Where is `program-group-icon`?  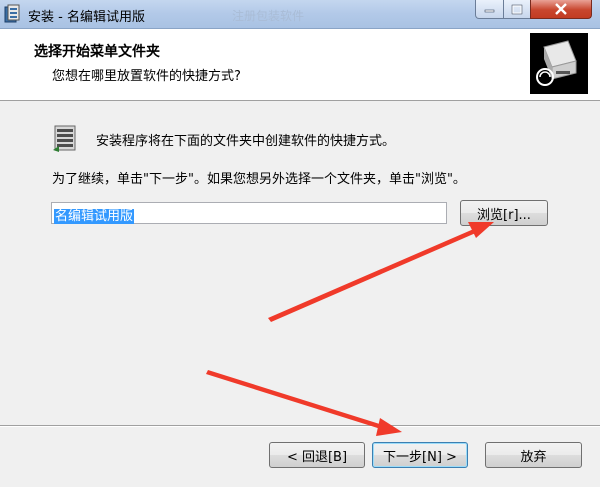
program-group-icon is located at coordinates (64, 138).